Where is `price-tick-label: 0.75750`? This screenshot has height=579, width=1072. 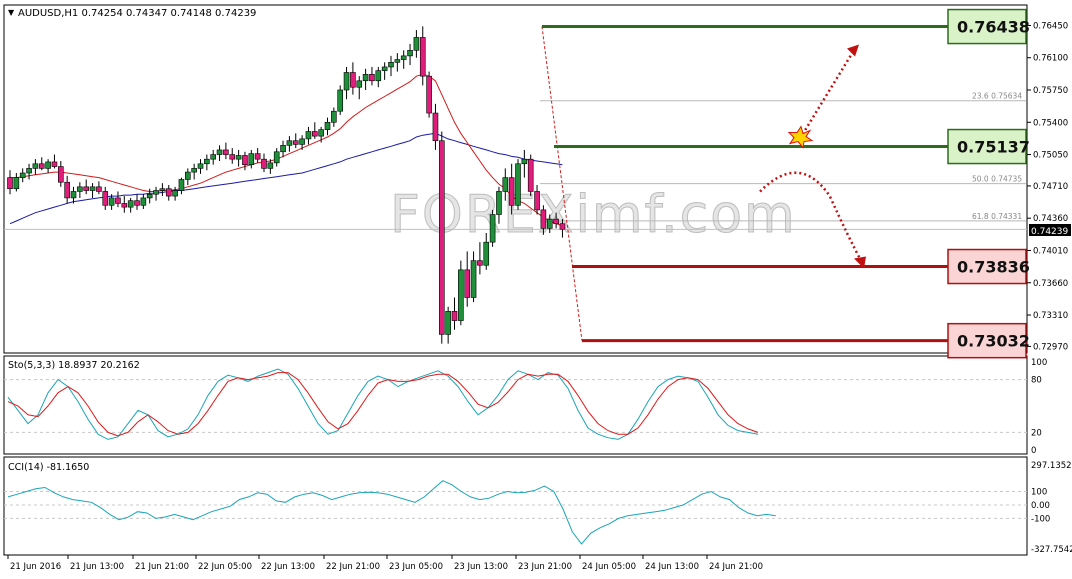 price-tick-label: 0.75750 is located at coordinates (1050, 91).